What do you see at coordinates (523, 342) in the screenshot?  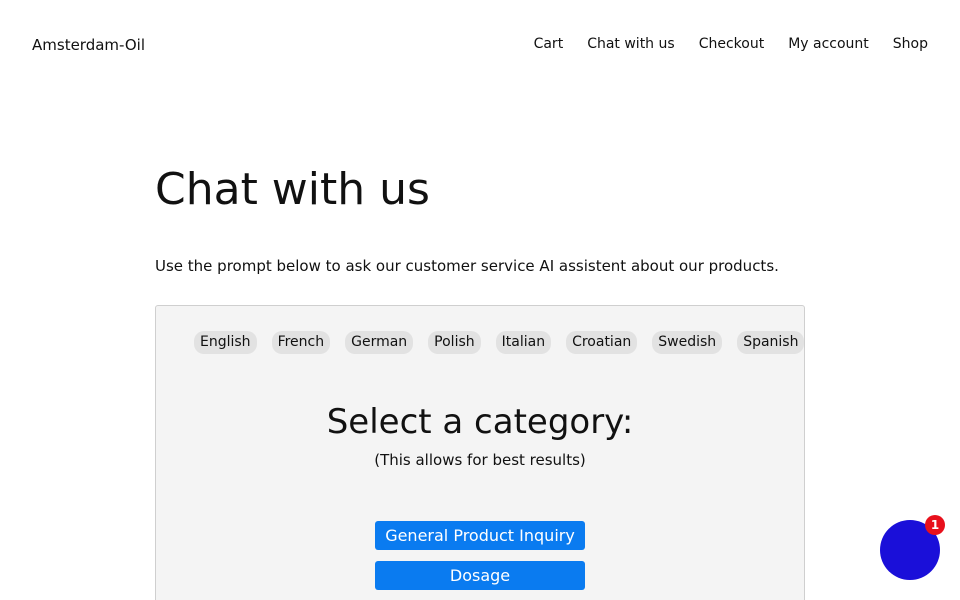 I see `lang-italian-button: Italian` at bounding box center [523, 342].